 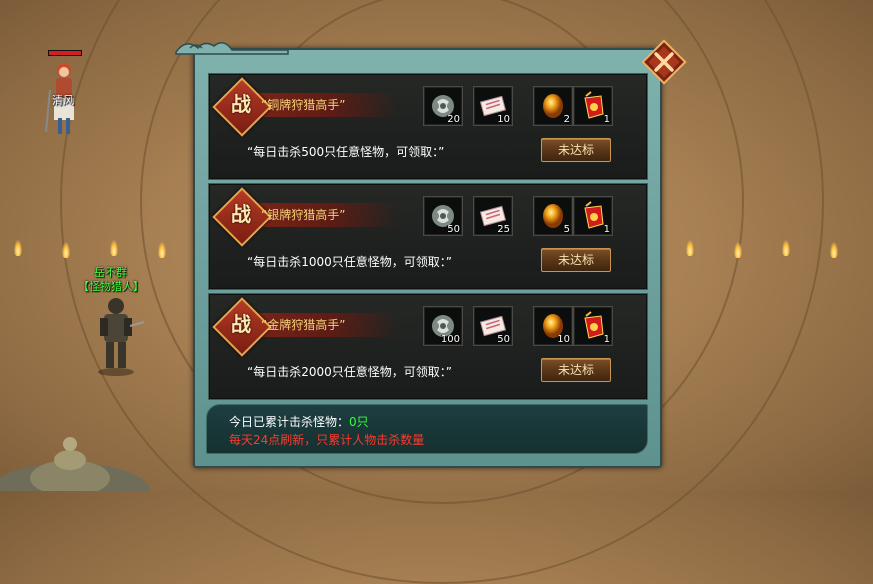 I want to click on reward-count: 2, so click(x=566, y=119).